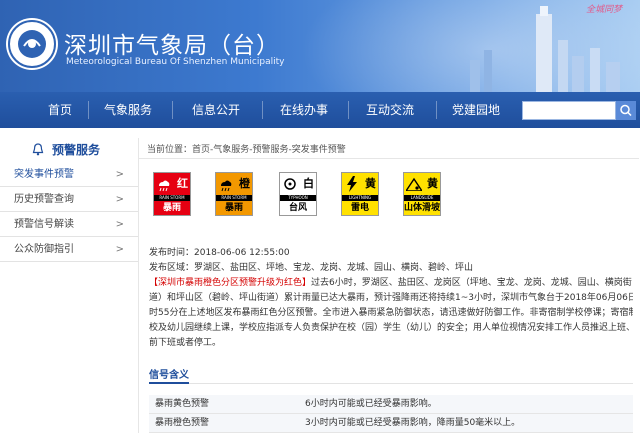  What do you see at coordinates (244, 183) in the screenshot?
I see `signal-level-char: 橙` at bounding box center [244, 183].